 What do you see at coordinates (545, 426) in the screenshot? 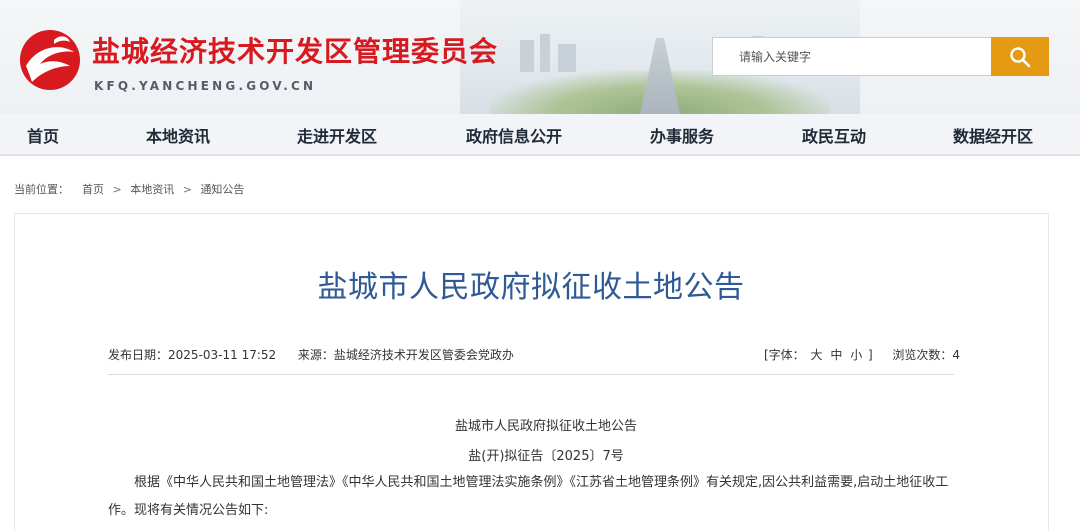
I see `body-heading: 盐城市人民政府拟征收土地公告` at bounding box center [545, 426].